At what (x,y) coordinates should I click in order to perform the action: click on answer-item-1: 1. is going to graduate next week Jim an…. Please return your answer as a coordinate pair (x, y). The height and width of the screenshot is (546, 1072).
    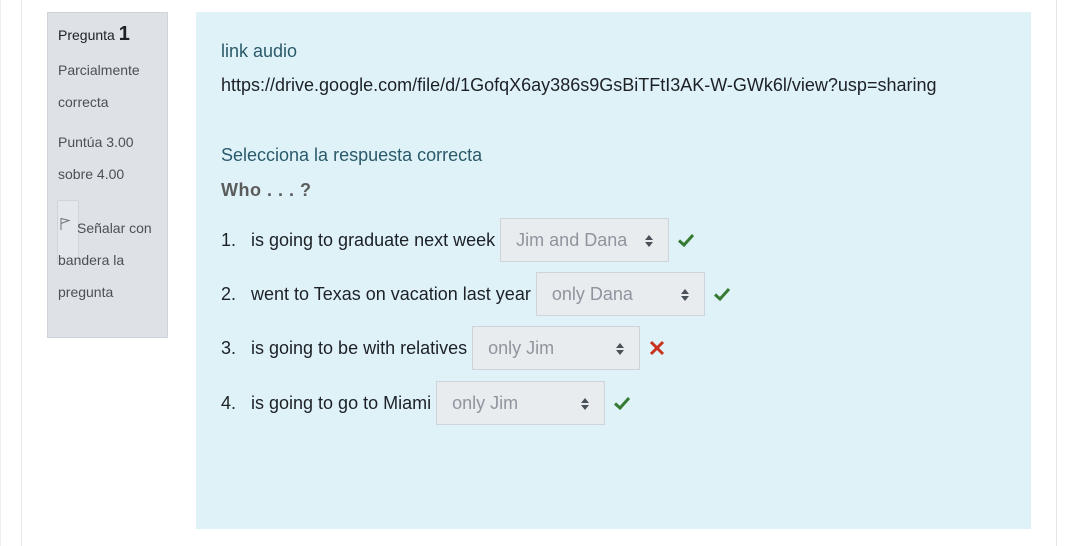
    Looking at the image, I should click on (458, 240).